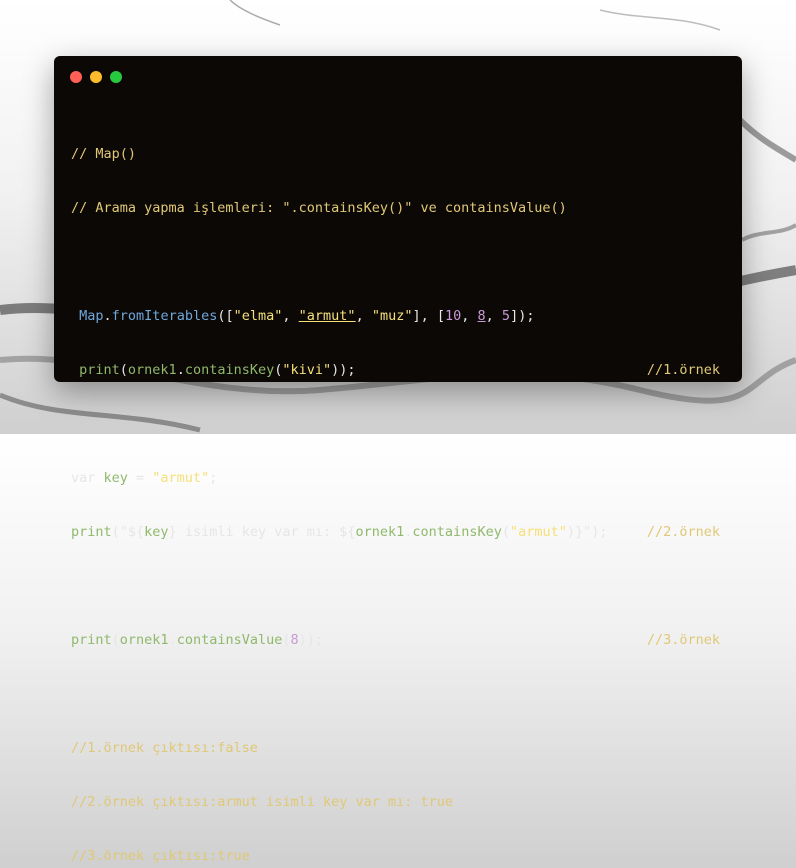 The width and height of the screenshot is (796, 868). Describe the element at coordinates (160, 856) in the screenshot. I see `output-comment-3: //3.örnek çıktısı:true` at that location.